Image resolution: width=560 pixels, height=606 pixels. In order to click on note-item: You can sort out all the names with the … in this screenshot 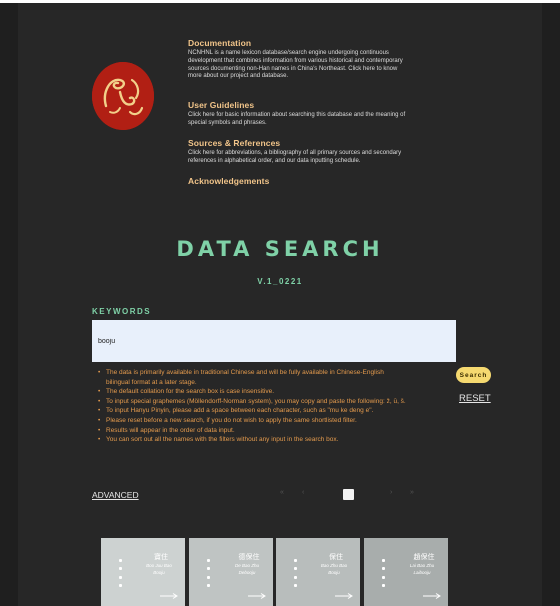, I will do `click(253, 440)`.